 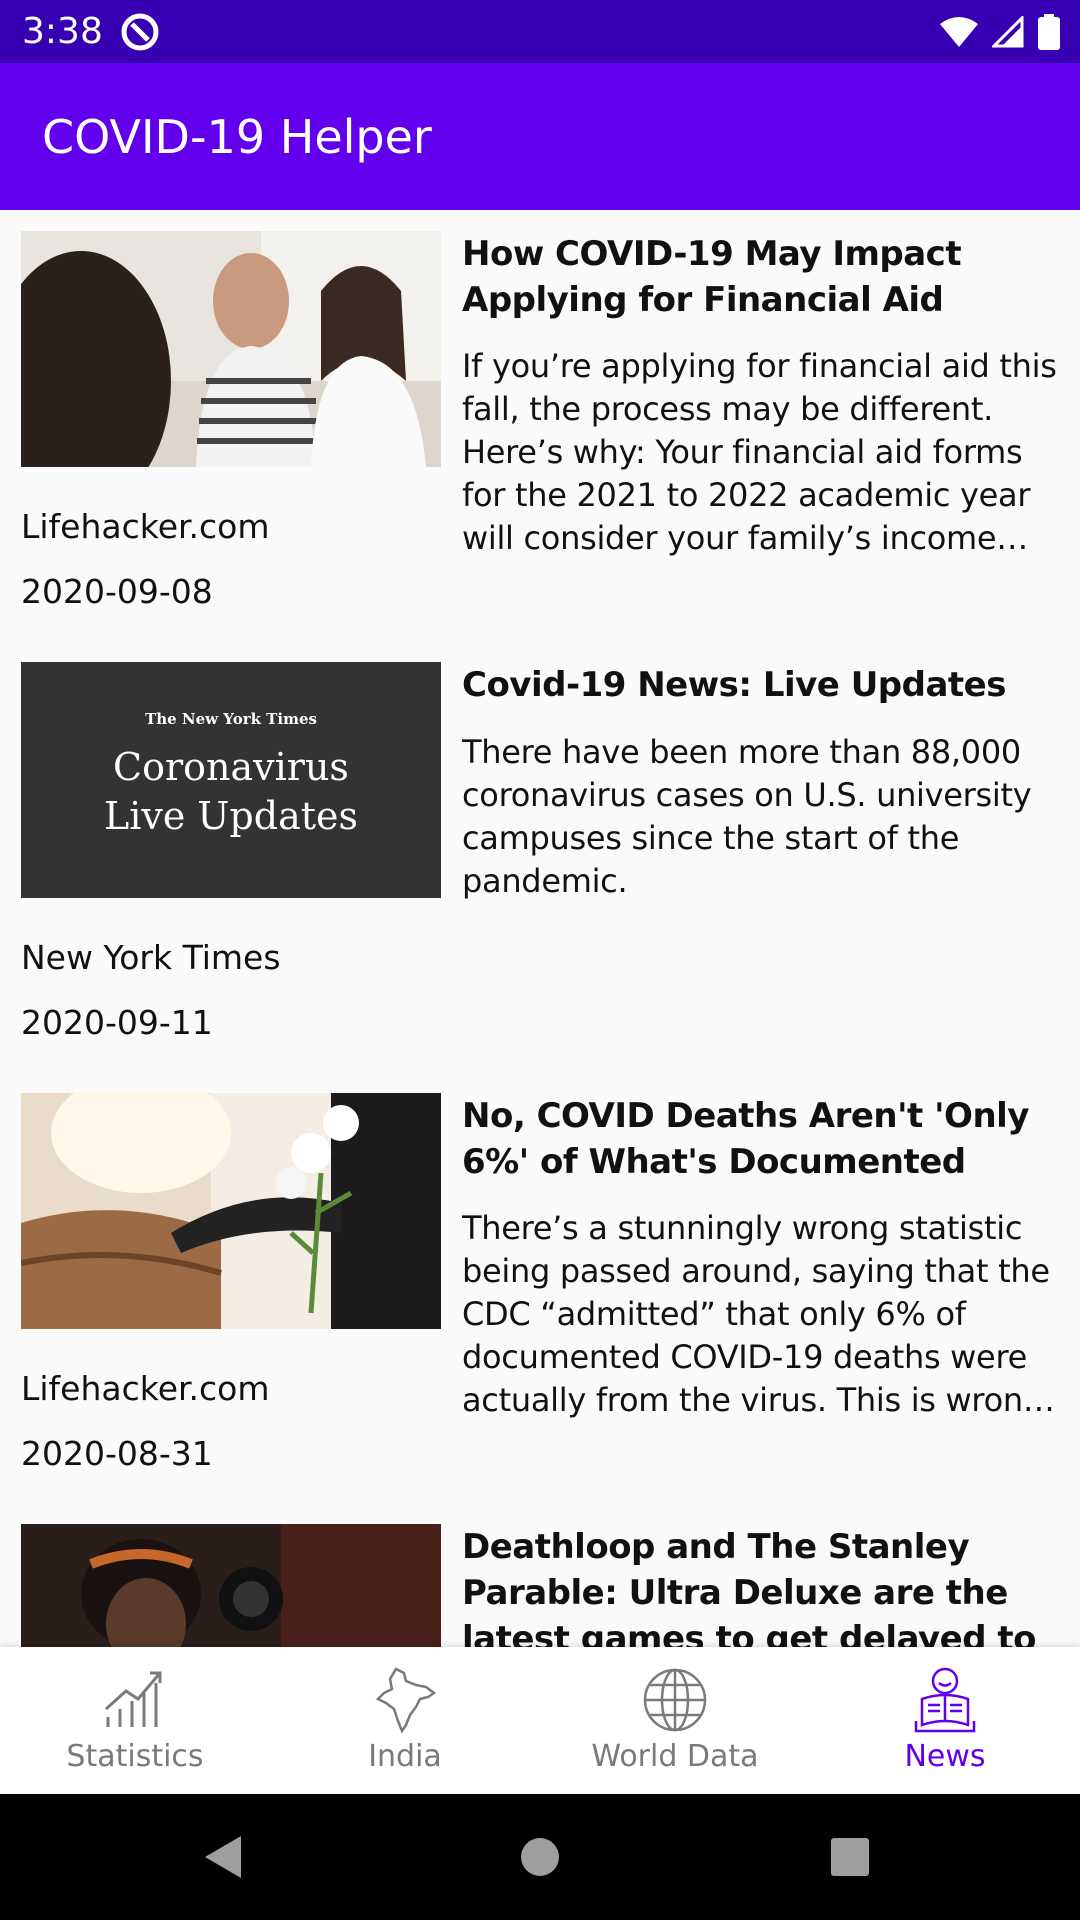 I want to click on nav-world-data: World Data, so click(x=675, y=1720).